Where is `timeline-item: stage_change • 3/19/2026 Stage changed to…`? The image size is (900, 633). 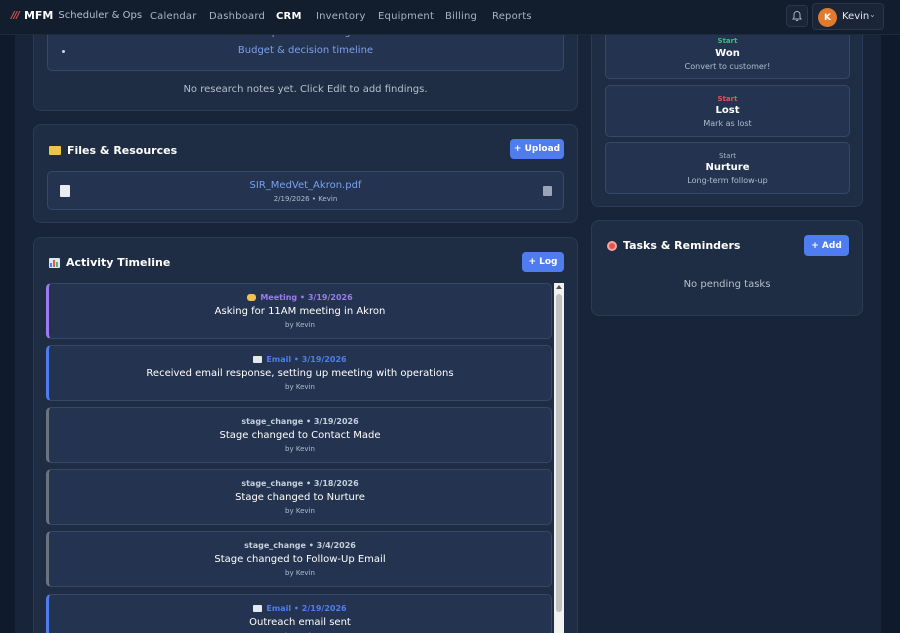
timeline-item: stage_change • 3/19/2026 Stage changed to… is located at coordinates (299, 435).